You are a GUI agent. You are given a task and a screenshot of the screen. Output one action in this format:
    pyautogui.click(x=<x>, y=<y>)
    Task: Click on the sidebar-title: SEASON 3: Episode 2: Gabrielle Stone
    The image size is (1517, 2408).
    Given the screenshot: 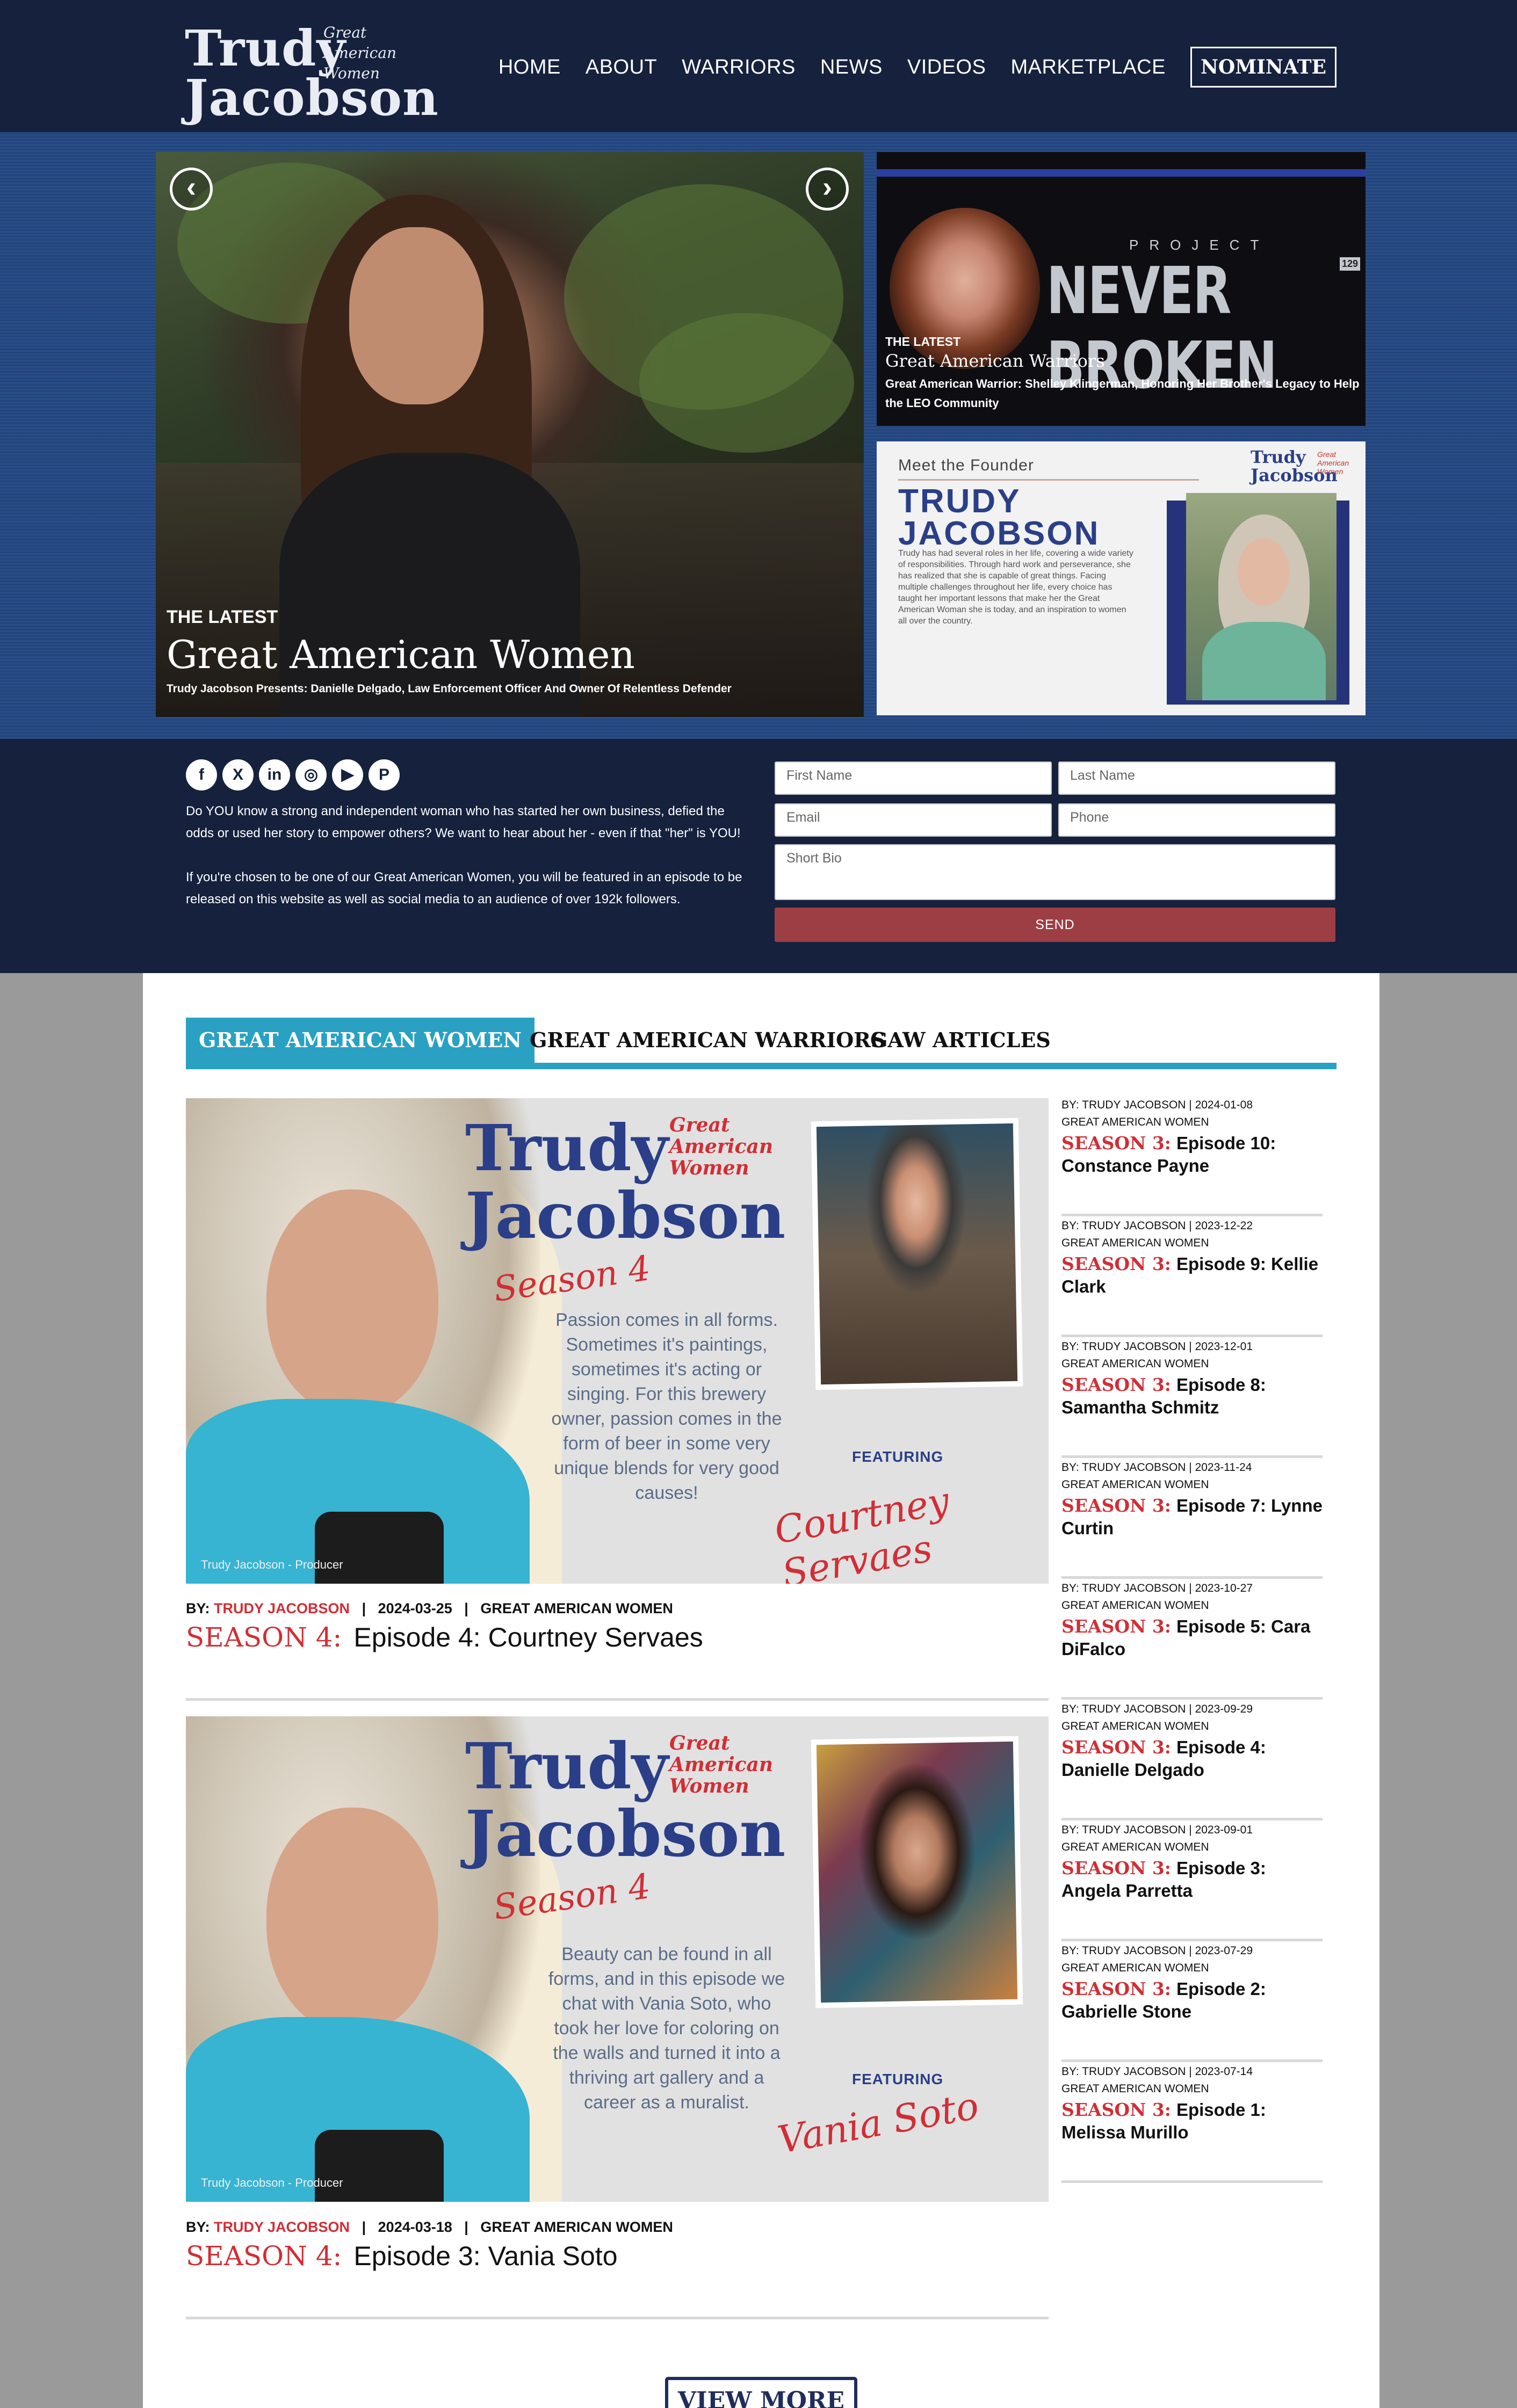 What is the action you would take?
    pyautogui.click(x=1192, y=2000)
    